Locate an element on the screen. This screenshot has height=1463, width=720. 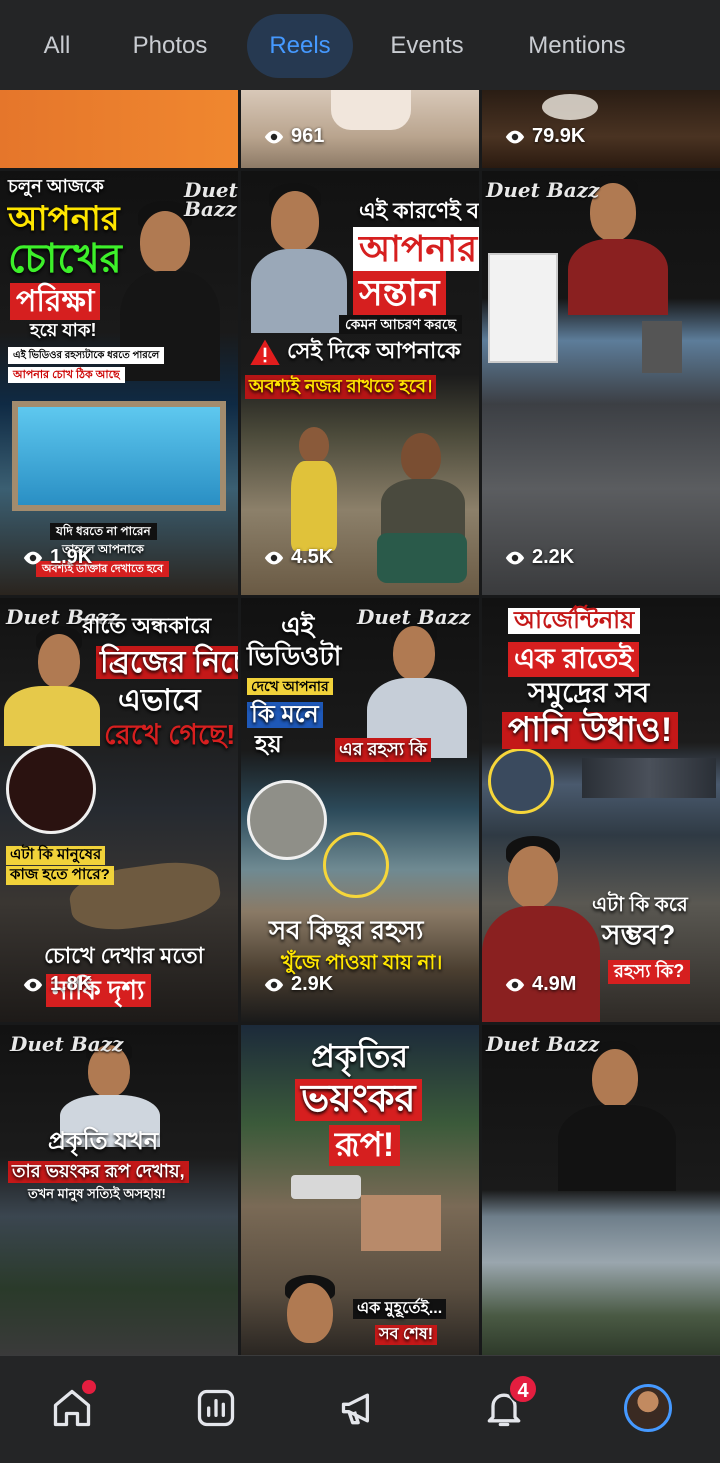
overlay-text: খুঁজে পাওয়া যায় না। is located at coordinates (362, 963).